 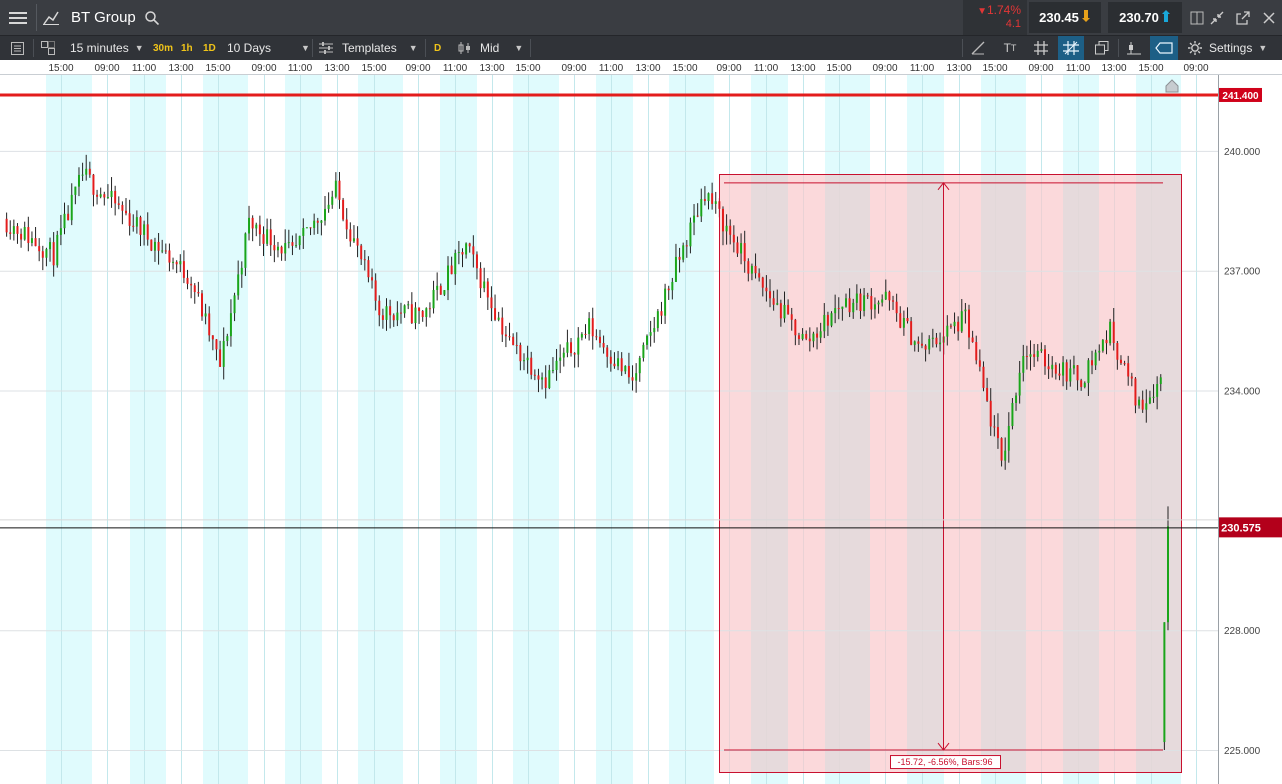 I want to click on grid-icon, so click(x=1041, y=48).